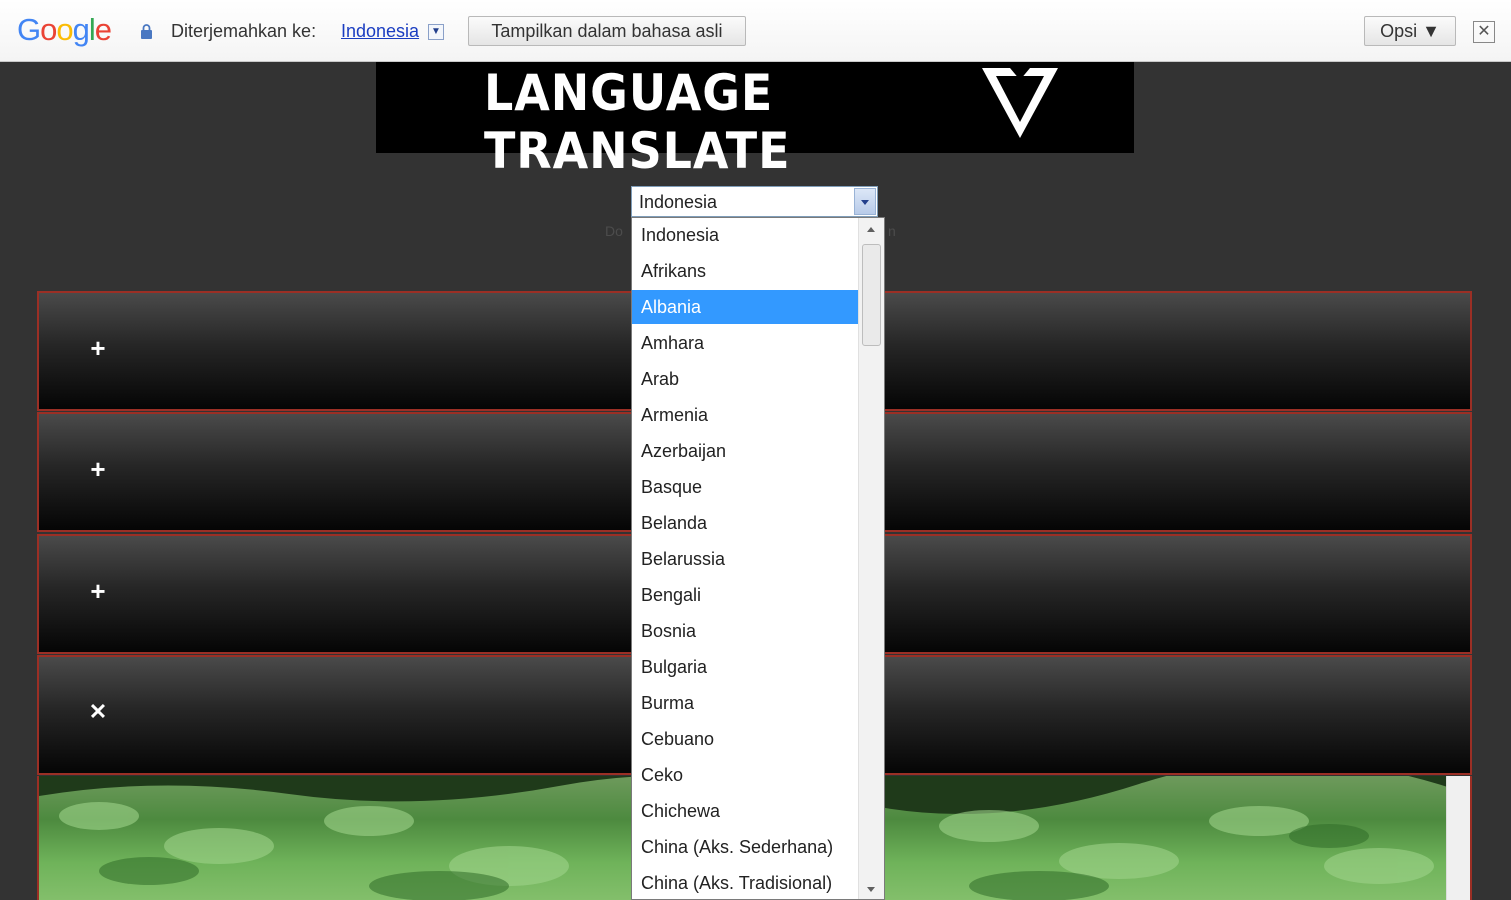 This screenshot has height=900, width=1511. I want to click on target-language-link: Indonesia, so click(380, 31).